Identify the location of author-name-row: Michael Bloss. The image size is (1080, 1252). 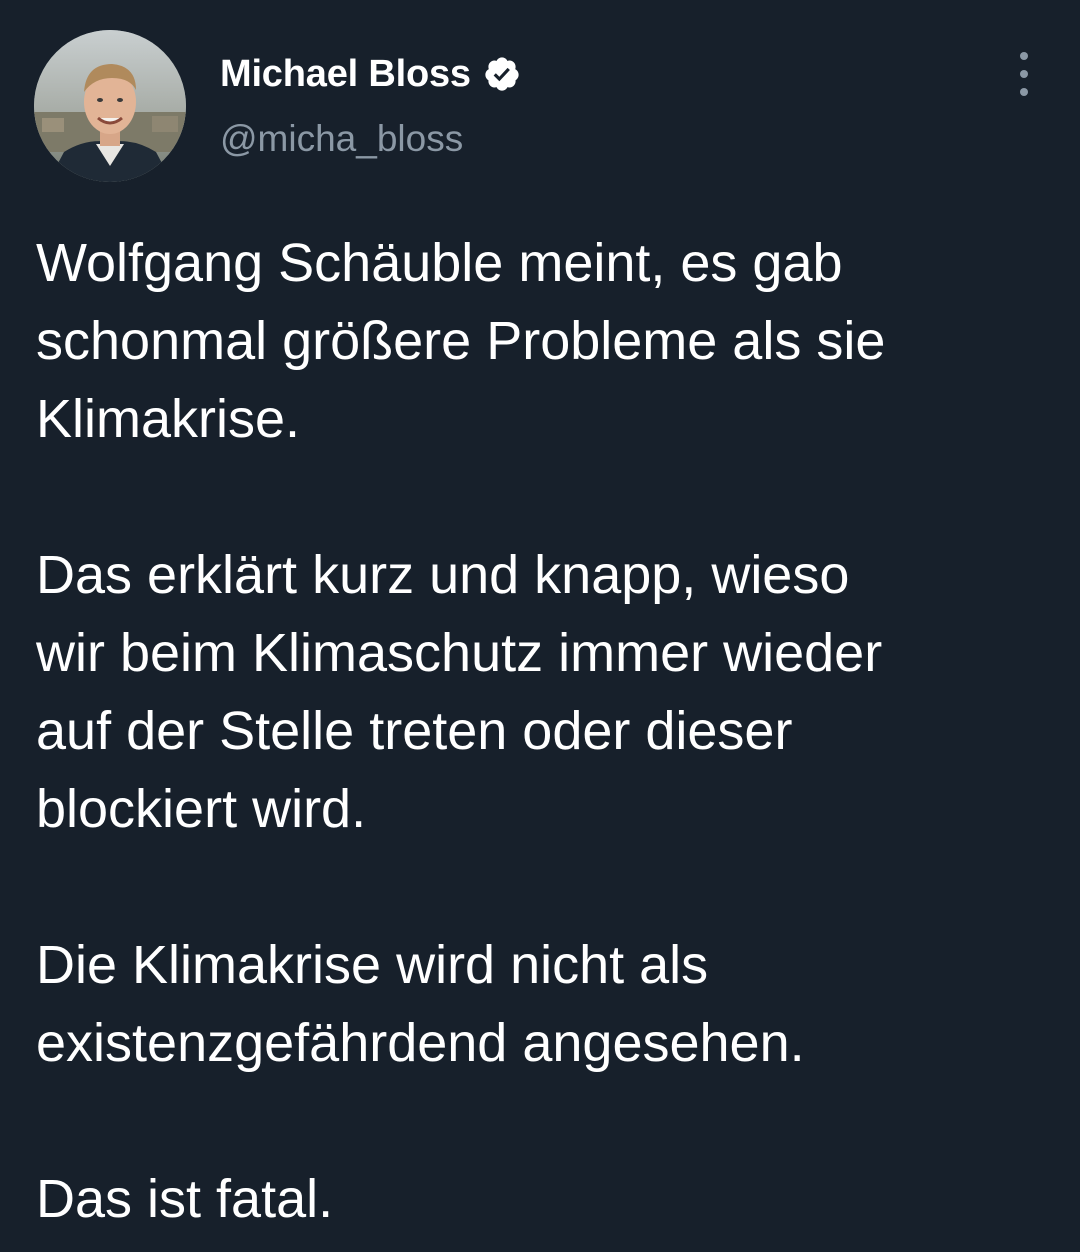
(370, 74).